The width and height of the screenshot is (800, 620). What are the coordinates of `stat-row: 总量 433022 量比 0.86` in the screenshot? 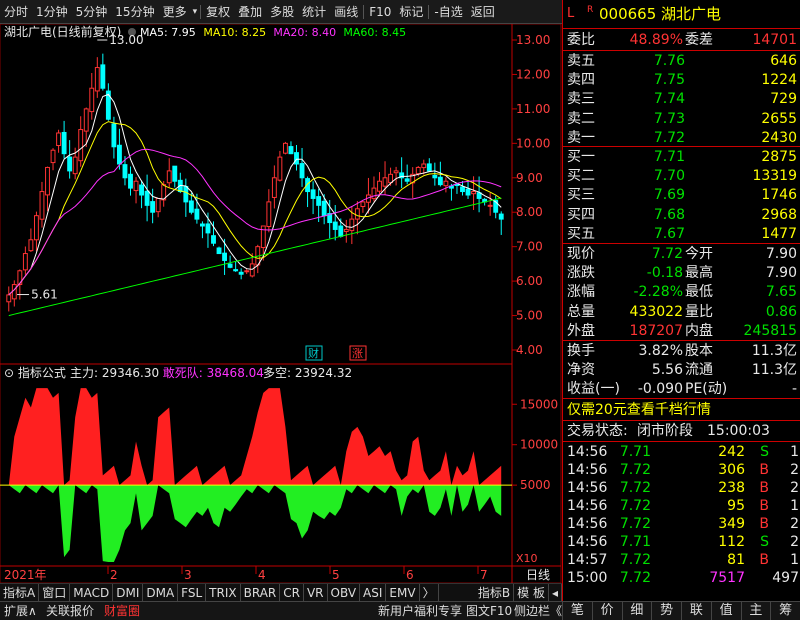 It's located at (682, 311).